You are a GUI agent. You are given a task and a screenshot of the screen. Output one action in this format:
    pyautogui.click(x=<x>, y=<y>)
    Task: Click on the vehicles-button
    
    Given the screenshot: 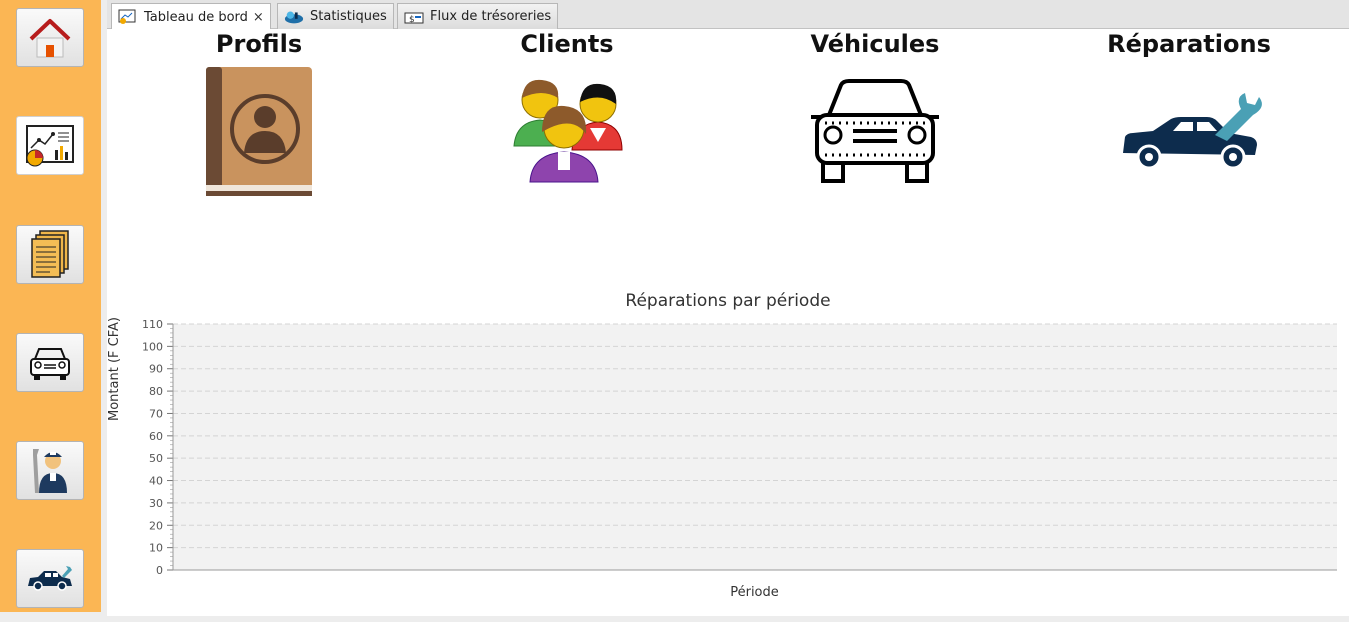 What is the action you would take?
    pyautogui.click(x=50, y=362)
    